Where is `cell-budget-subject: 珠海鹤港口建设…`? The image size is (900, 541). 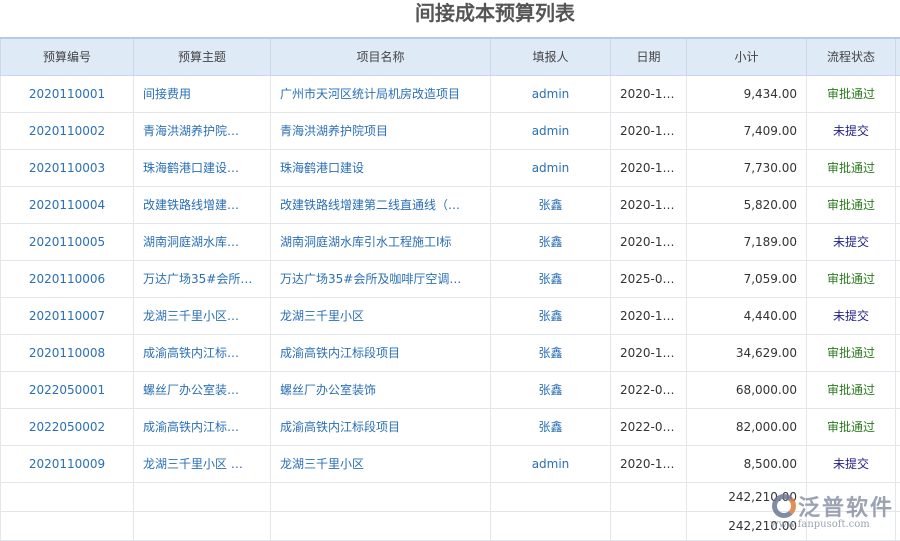 cell-budget-subject: 珠海鹤港口建设… is located at coordinates (202, 167).